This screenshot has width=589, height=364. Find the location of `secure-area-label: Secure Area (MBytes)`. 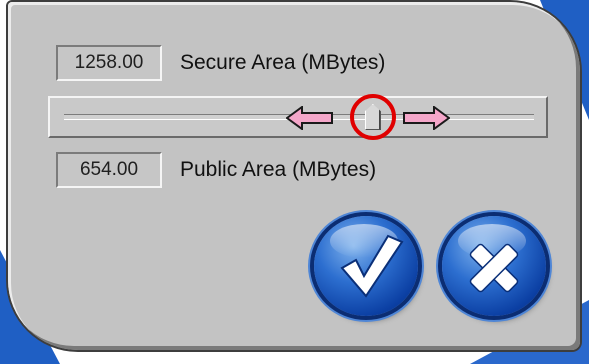

secure-area-label: Secure Area (MBytes) is located at coordinates (283, 62).